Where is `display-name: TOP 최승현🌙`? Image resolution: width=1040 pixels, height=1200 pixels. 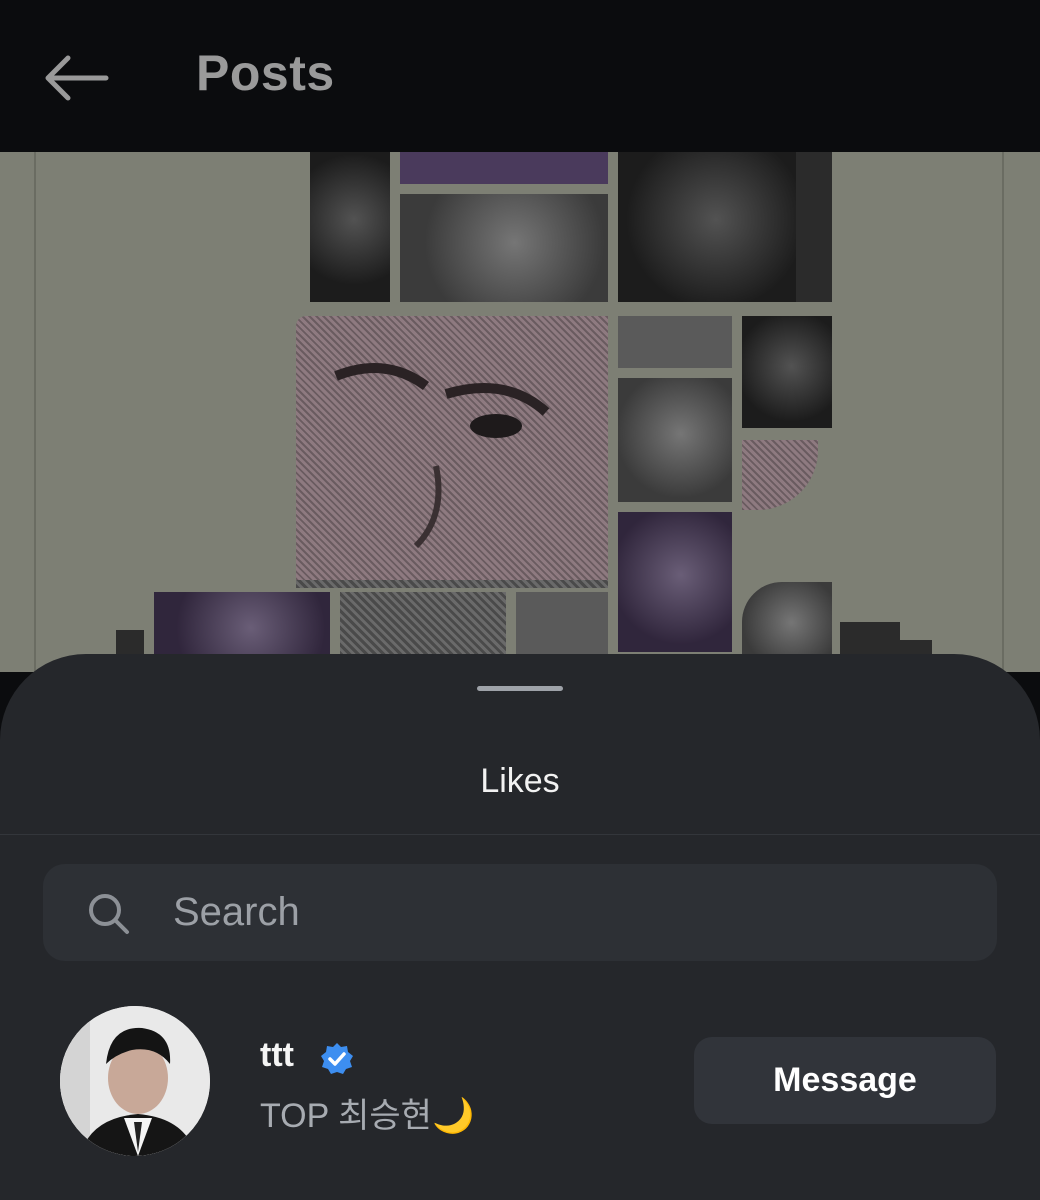
display-name: TOP 최승현🌙 is located at coordinates (367, 1116).